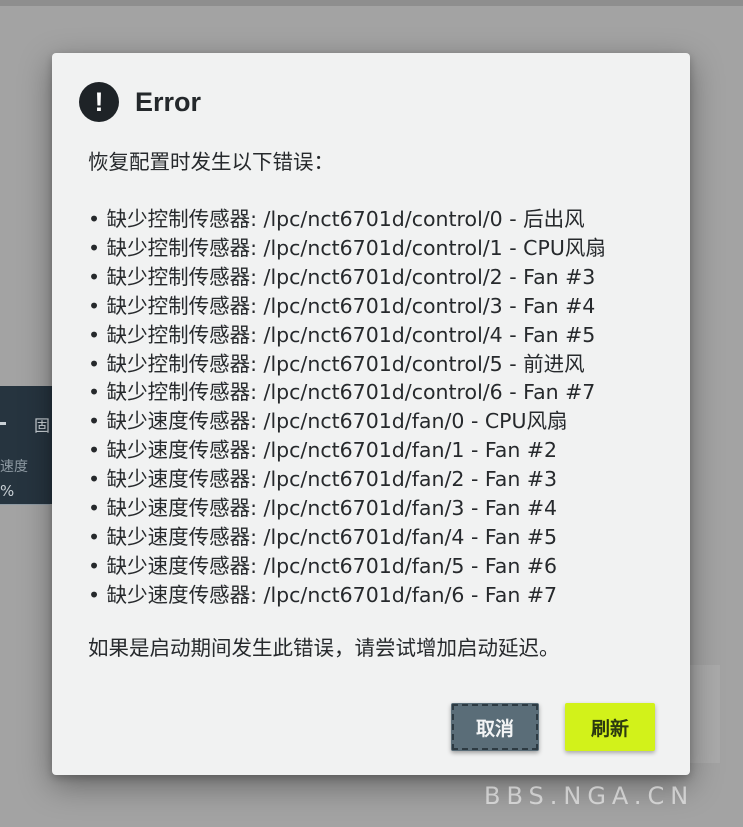  Describe the element at coordinates (610, 727) in the screenshot. I see `refresh-button: 刷新` at that location.